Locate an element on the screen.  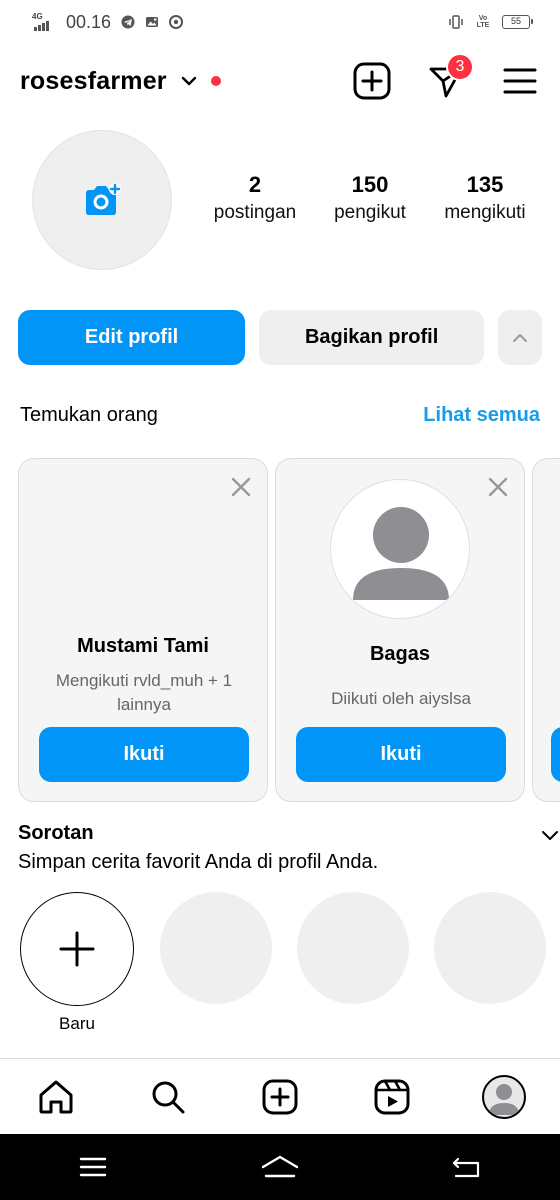
plus-icon is located at coordinates (77, 949).